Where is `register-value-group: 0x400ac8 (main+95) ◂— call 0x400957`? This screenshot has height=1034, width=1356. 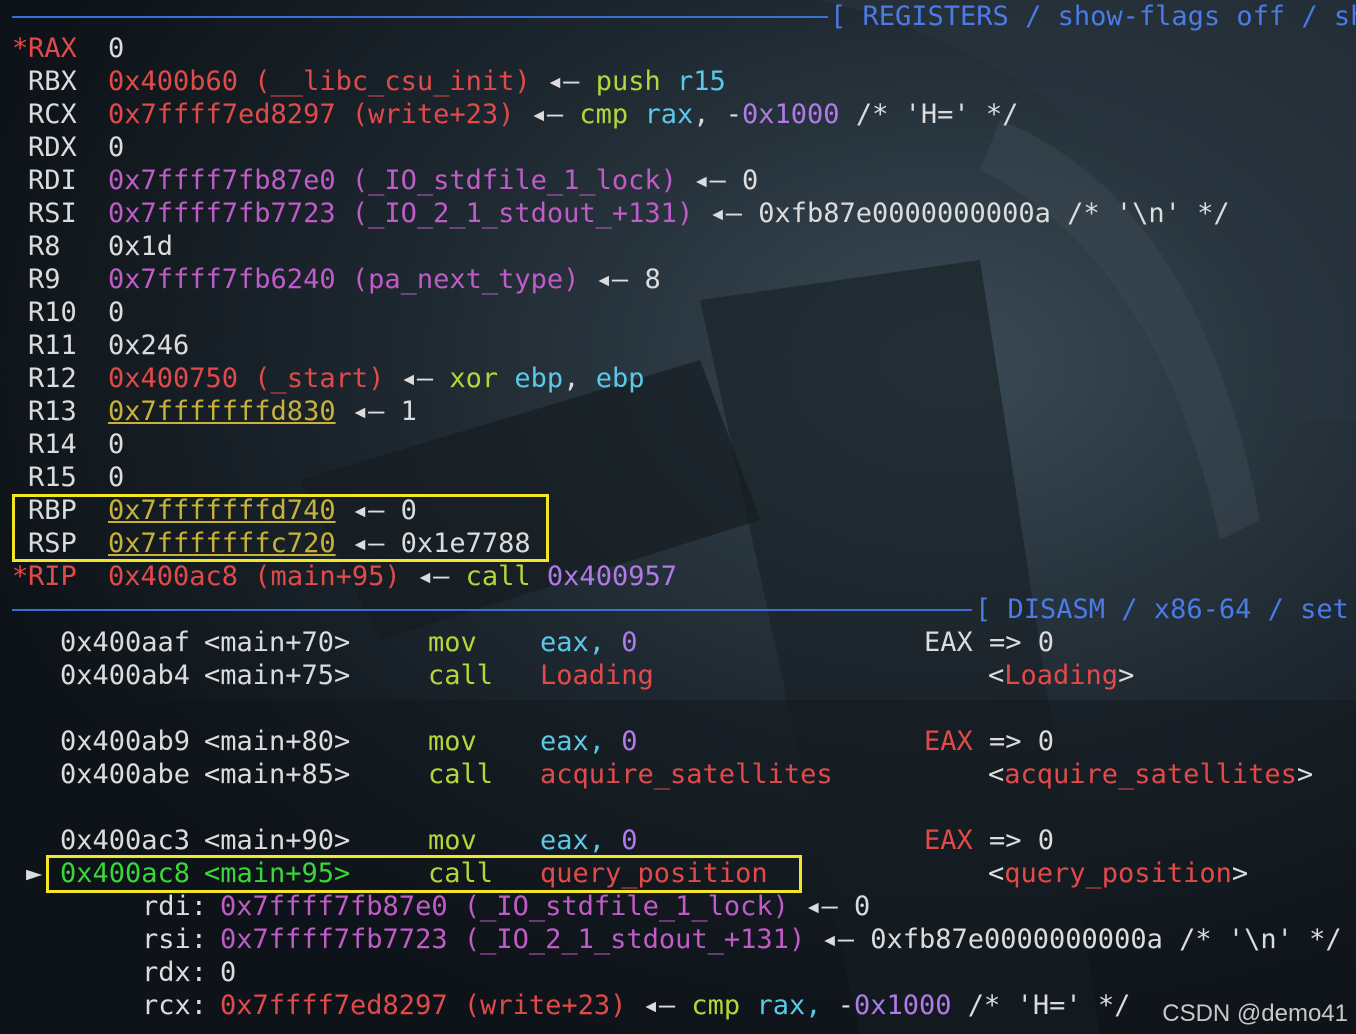 register-value-group: 0x400ac8 (main+95) ◂— call 0x400957 is located at coordinates (392, 576).